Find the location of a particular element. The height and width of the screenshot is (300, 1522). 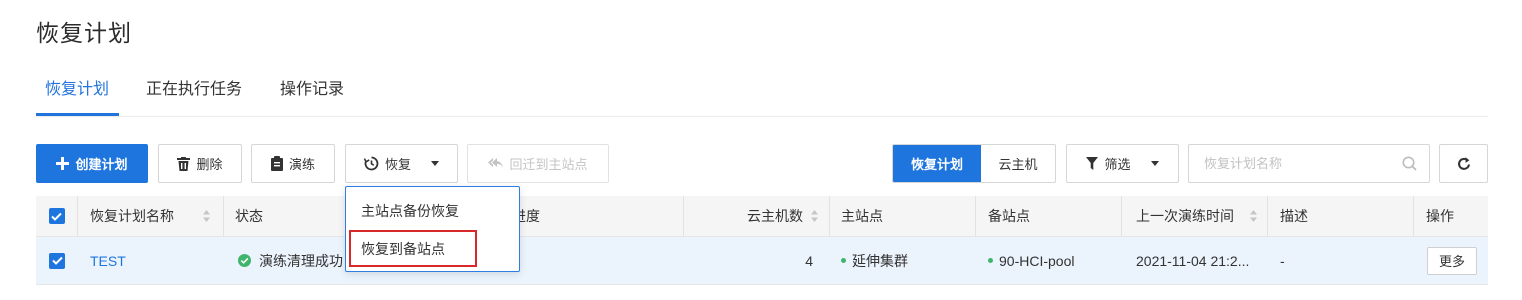

row-description-cell: - is located at coordinates (1341, 260).